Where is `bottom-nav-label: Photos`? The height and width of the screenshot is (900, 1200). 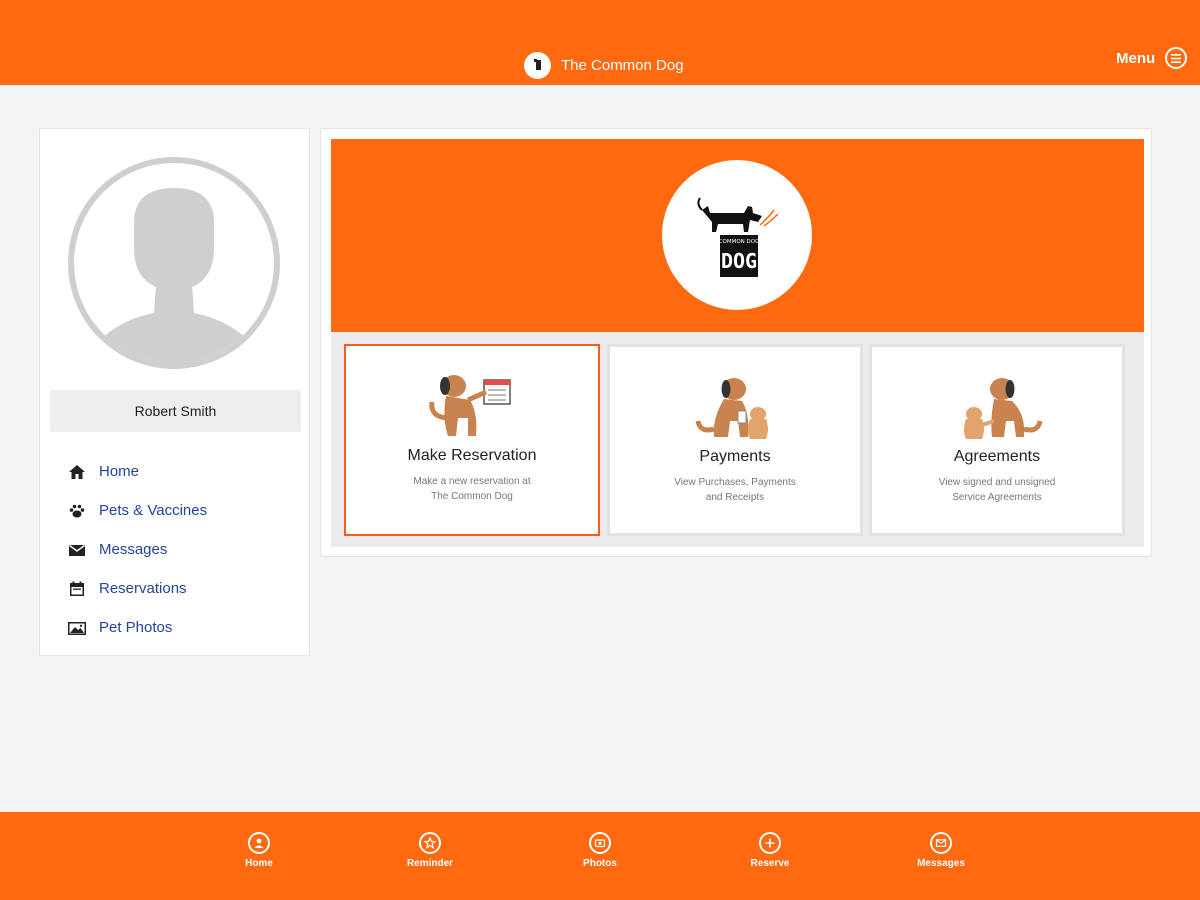 bottom-nav-label: Photos is located at coordinates (600, 863).